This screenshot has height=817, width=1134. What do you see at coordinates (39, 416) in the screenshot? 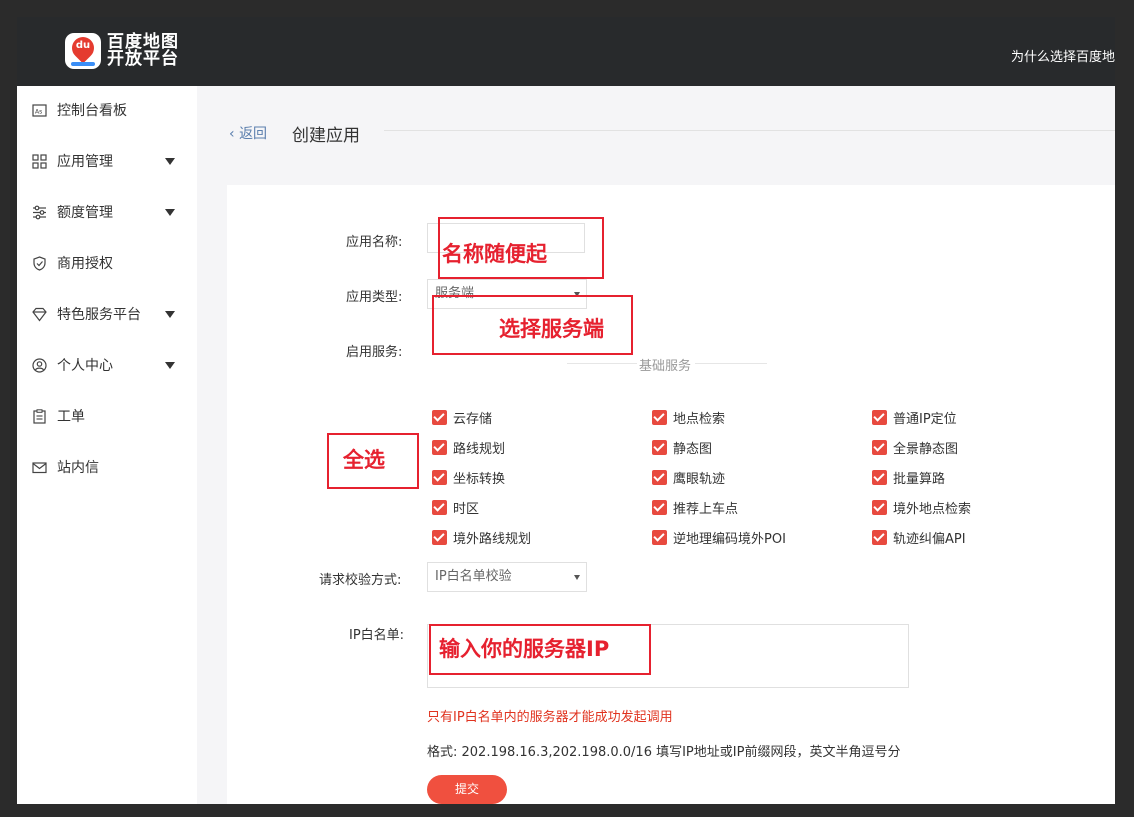
I see `clipboard-icon` at bounding box center [39, 416].